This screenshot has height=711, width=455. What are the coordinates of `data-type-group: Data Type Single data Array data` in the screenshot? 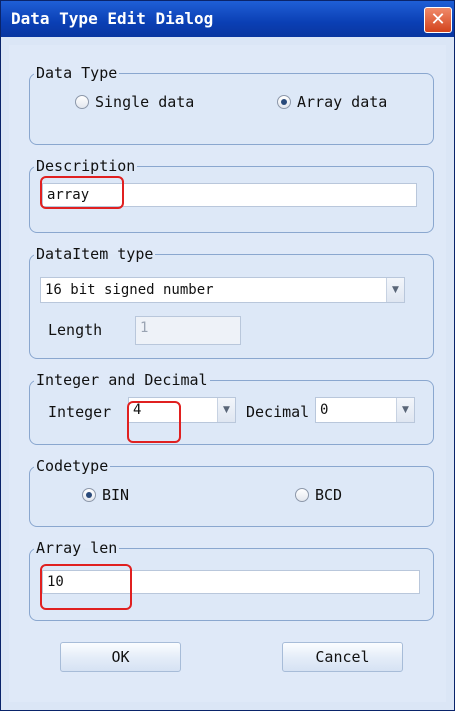 It's located at (231, 104).